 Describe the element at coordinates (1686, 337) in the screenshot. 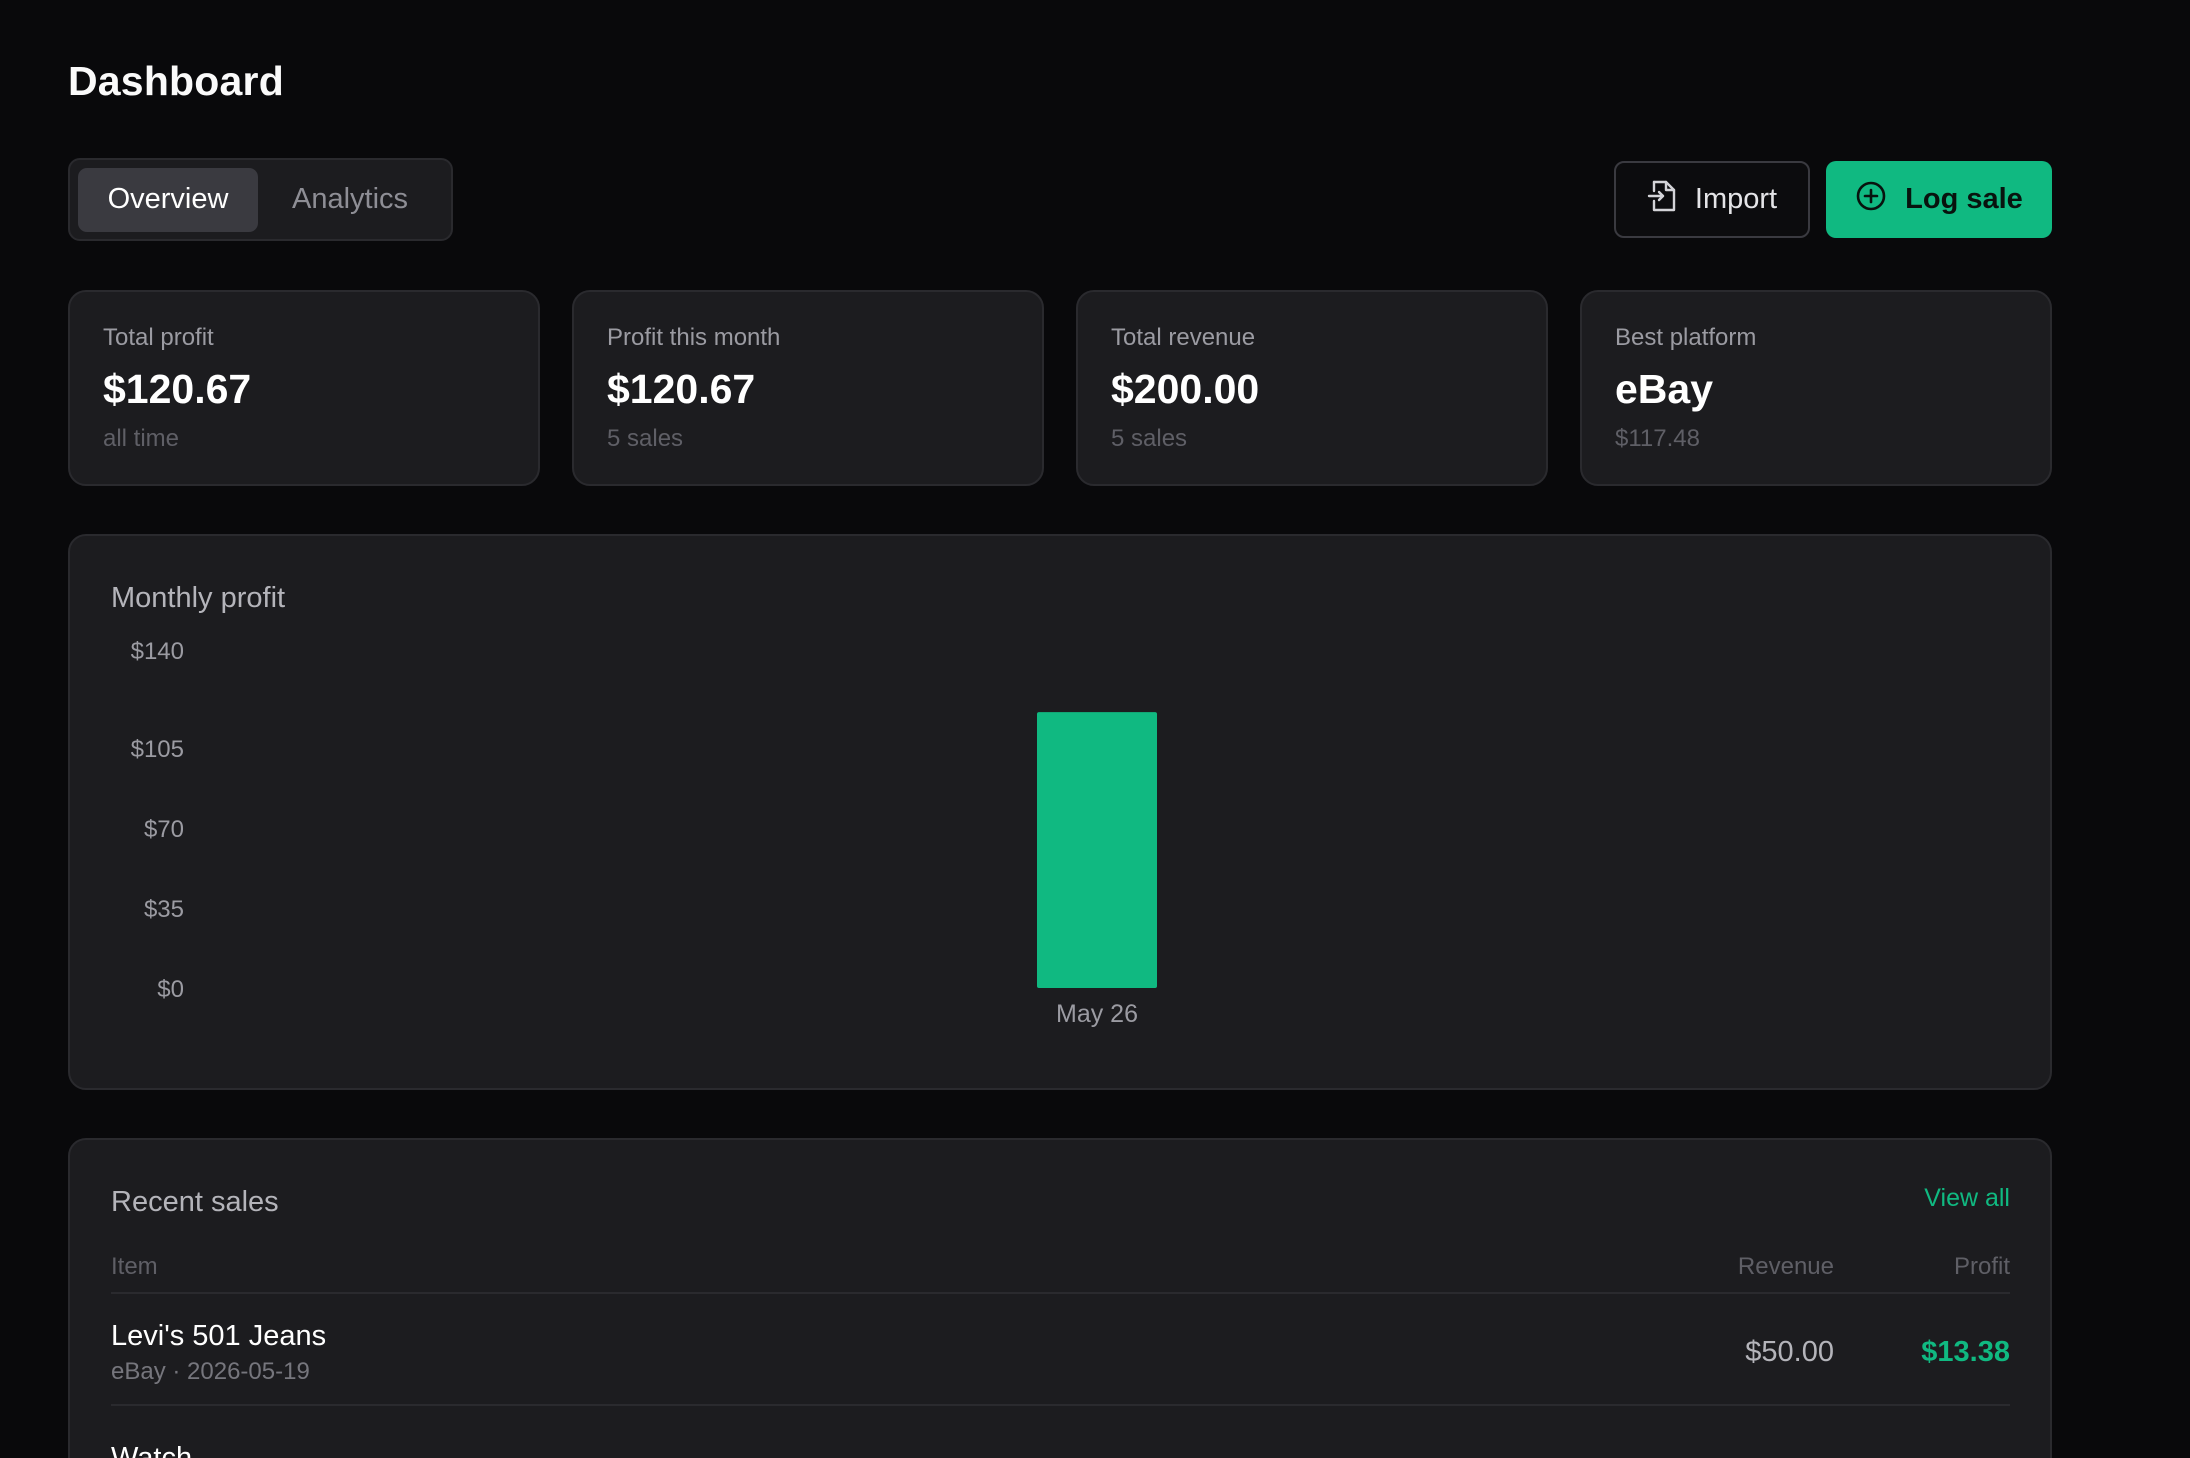

I see `stat-label: Best platform` at that location.